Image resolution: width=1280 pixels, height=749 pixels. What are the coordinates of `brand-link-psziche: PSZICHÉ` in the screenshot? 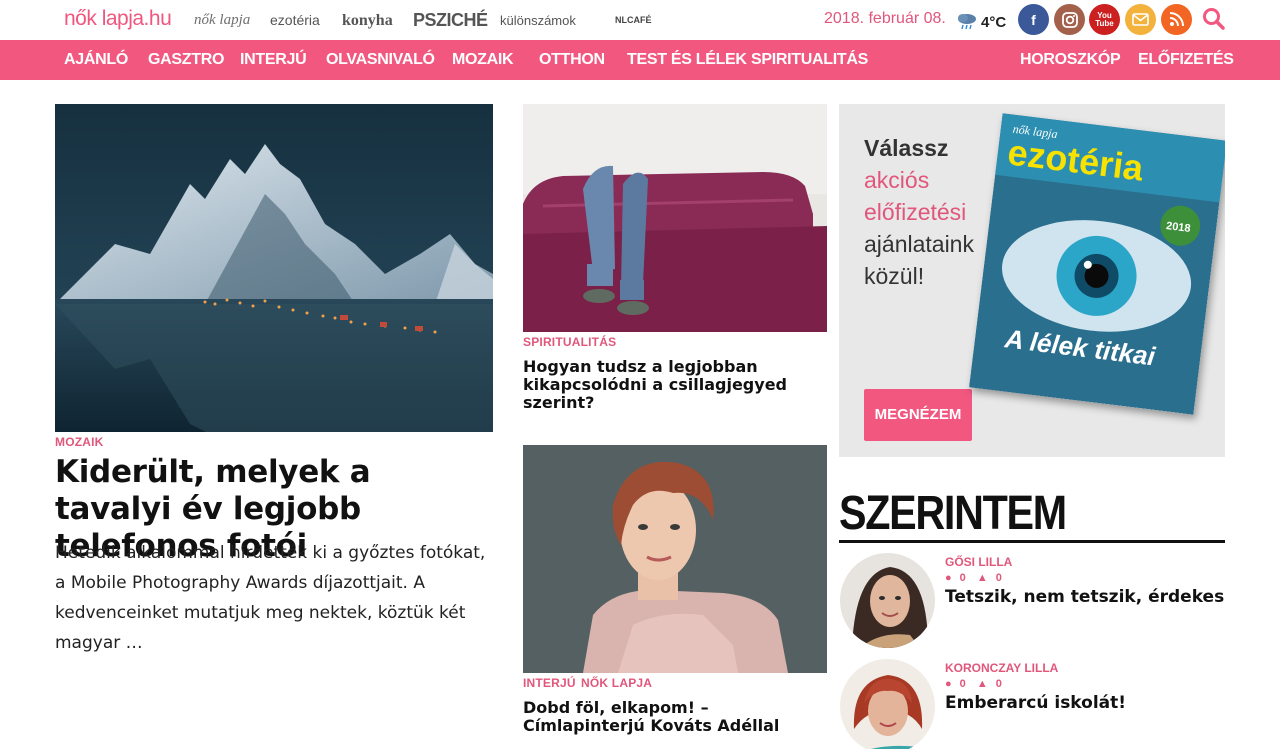 It's located at (450, 20).